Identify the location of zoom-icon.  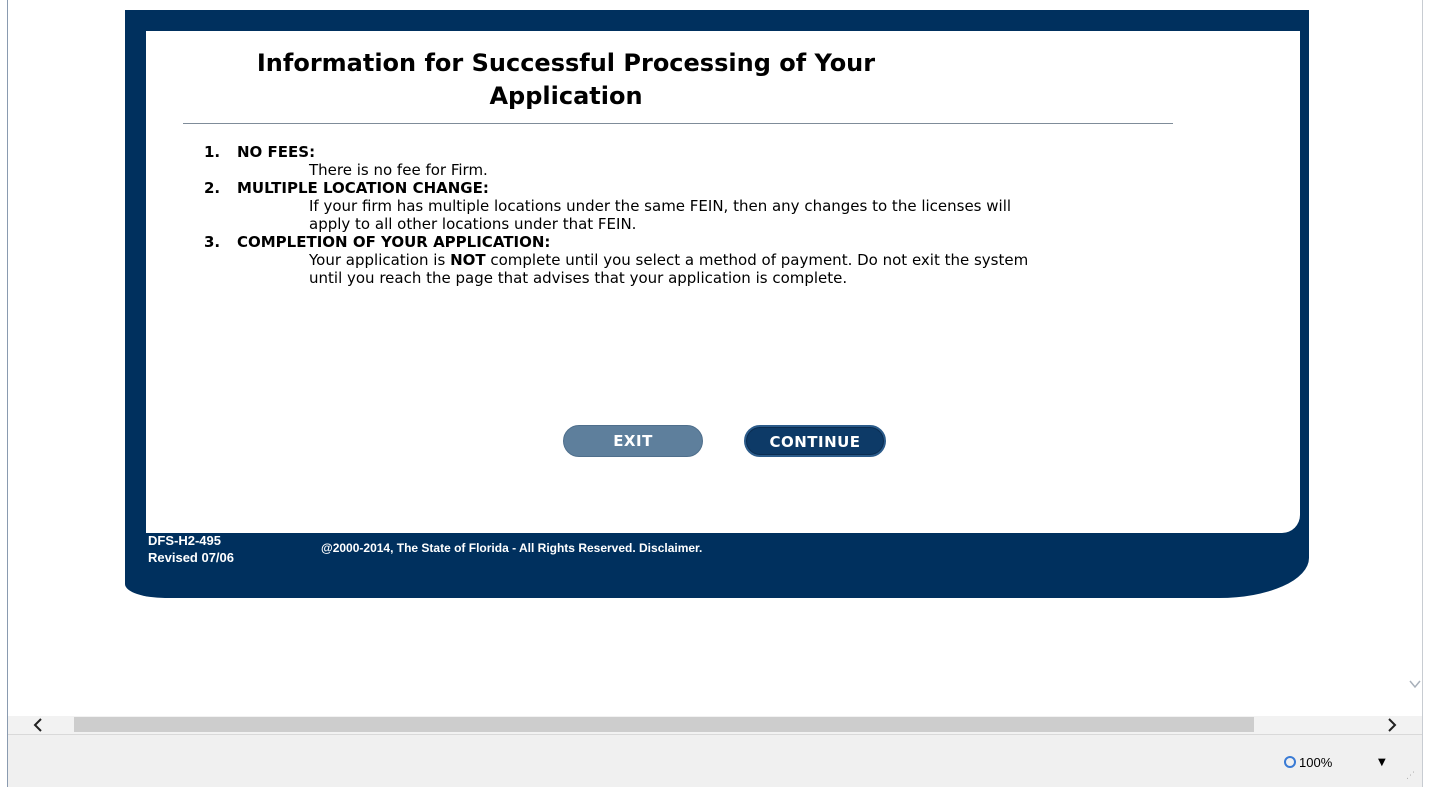
(1290, 762).